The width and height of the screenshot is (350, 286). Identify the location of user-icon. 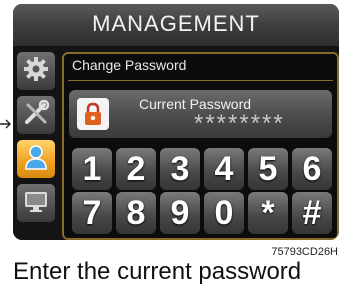
(36, 159).